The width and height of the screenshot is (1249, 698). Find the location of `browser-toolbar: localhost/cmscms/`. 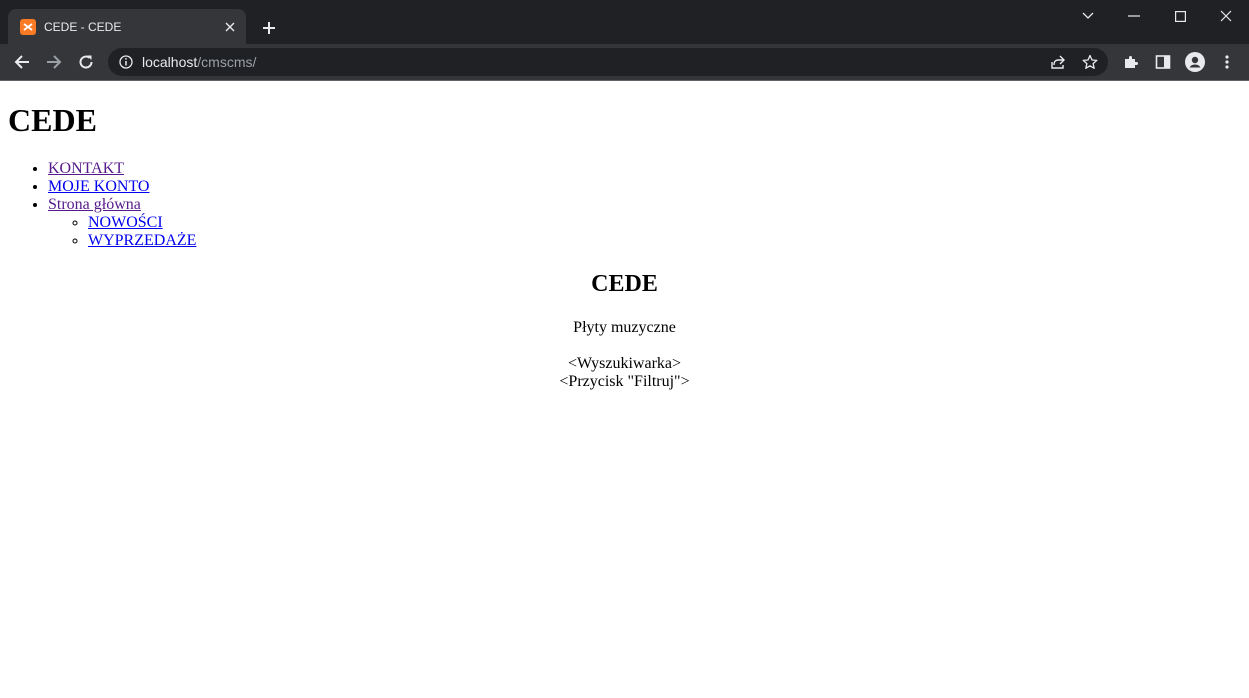

browser-toolbar: localhost/cmscms/ is located at coordinates (624, 62).